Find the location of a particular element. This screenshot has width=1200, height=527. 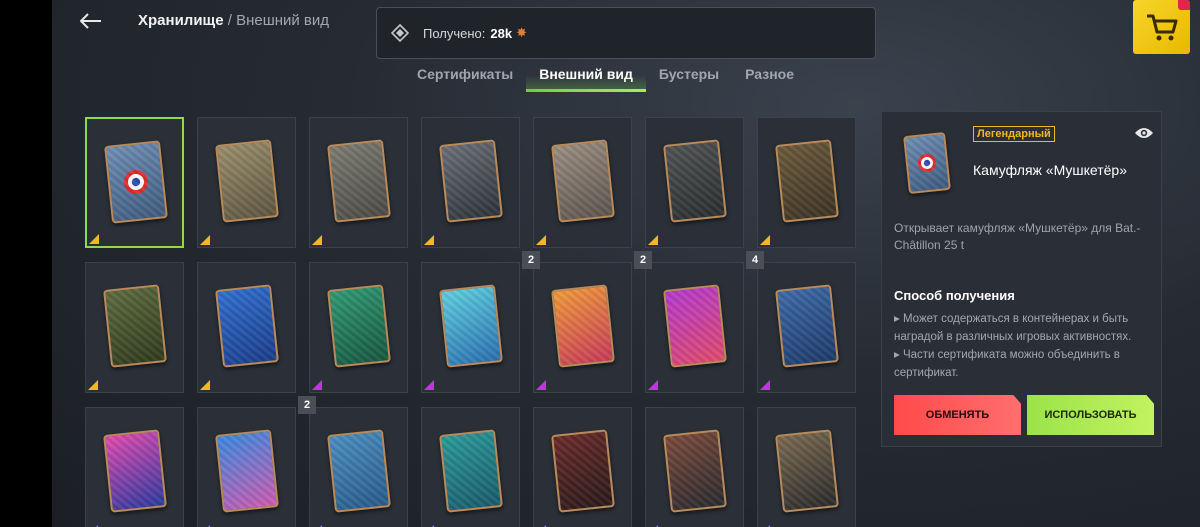

received-label: Получено: is located at coordinates (454, 33).